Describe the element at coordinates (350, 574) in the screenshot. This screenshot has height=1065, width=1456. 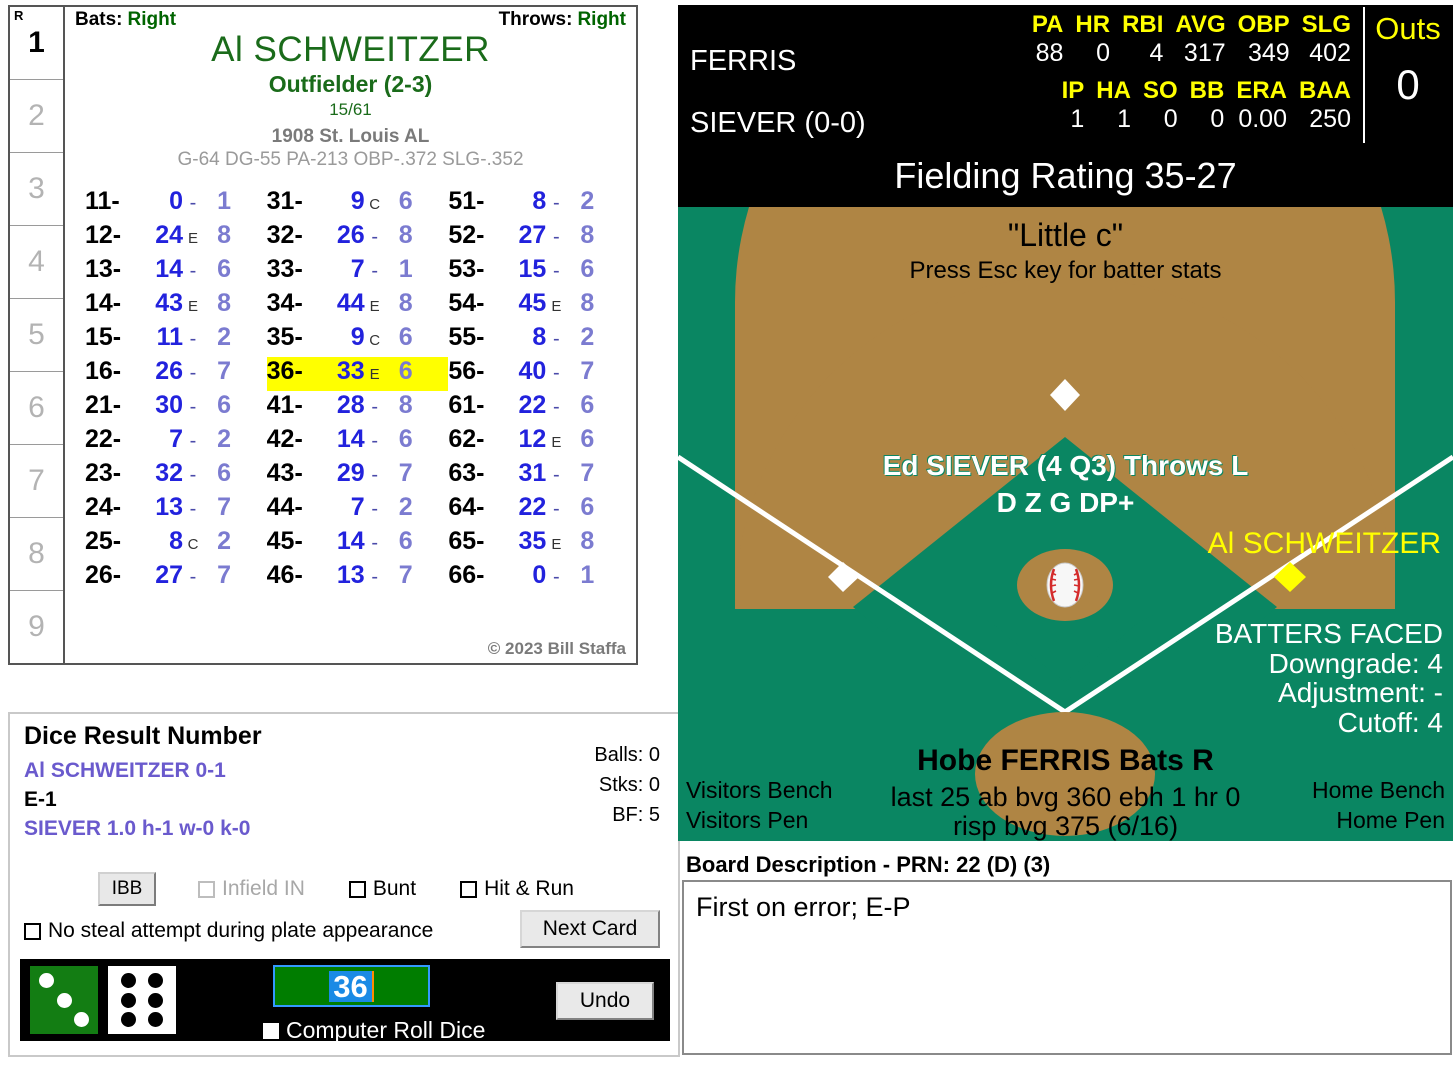
I see `result-number: 13` at that location.